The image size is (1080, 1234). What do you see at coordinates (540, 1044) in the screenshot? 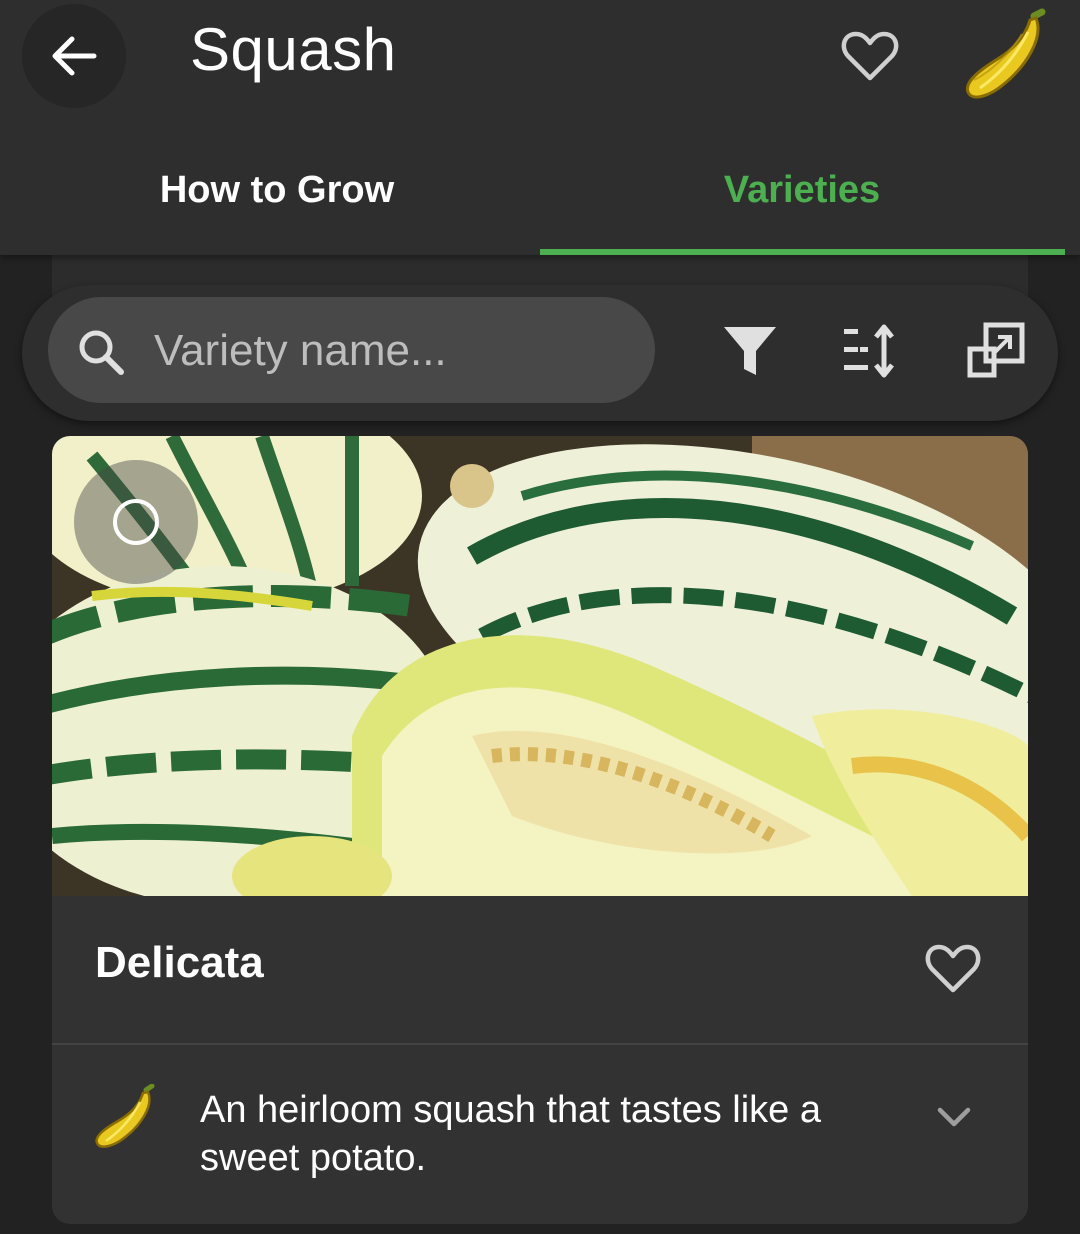
I see `divider` at bounding box center [540, 1044].